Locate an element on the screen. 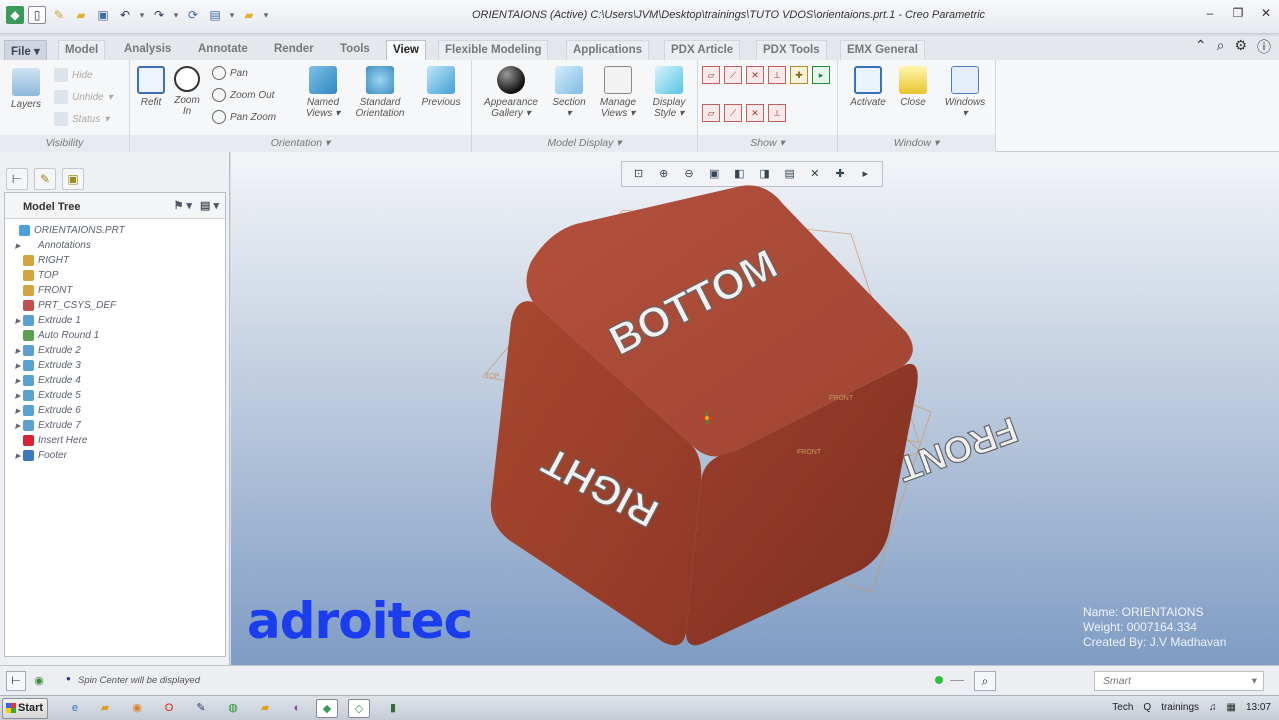  open-file-icon: ✎ is located at coordinates (59, 15).